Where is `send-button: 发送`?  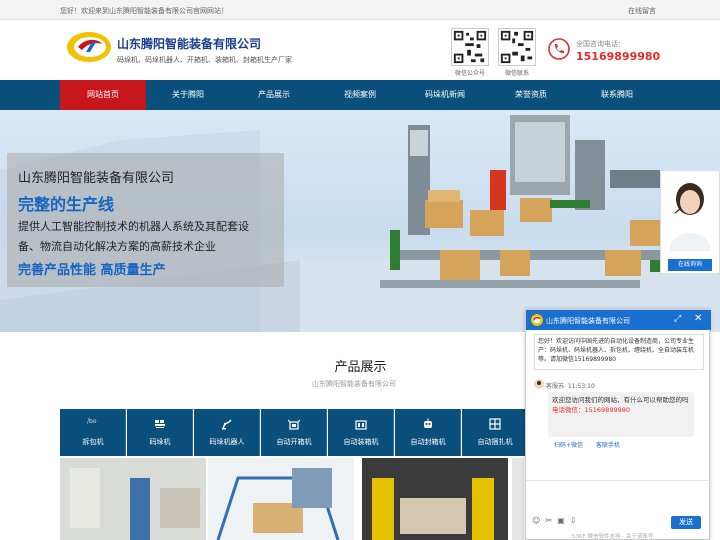
send-button: 发送 is located at coordinates (686, 522).